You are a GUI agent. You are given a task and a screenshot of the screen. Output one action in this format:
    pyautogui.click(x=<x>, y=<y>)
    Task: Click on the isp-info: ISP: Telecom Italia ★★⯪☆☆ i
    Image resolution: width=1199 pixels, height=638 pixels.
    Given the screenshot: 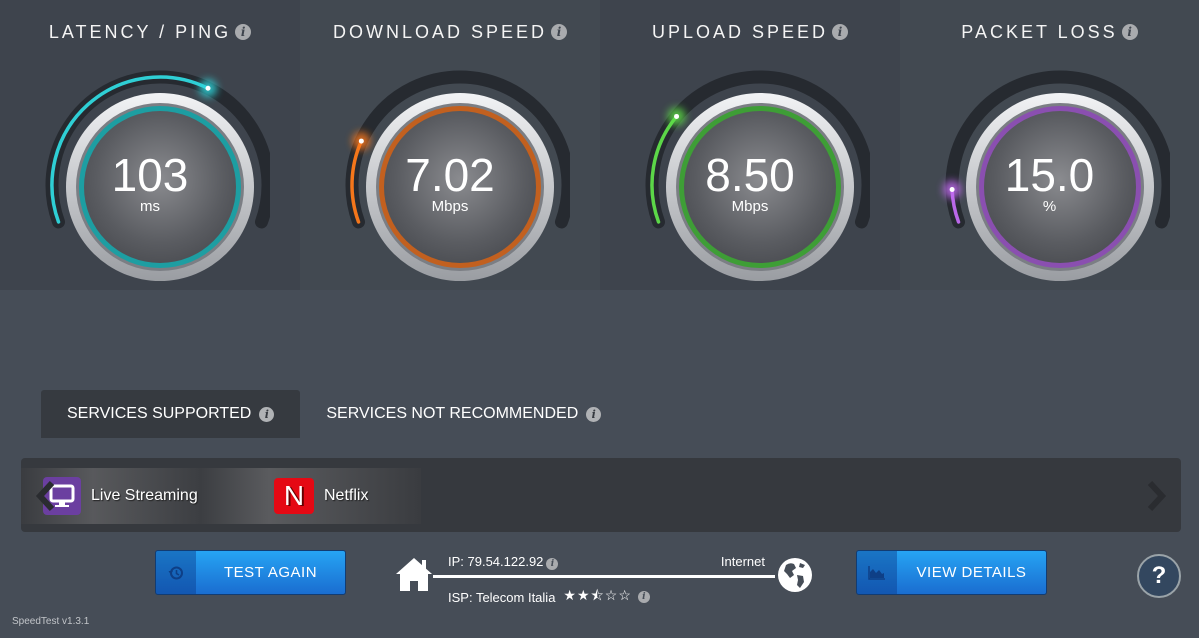 What is the action you would take?
    pyautogui.click(x=549, y=597)
    